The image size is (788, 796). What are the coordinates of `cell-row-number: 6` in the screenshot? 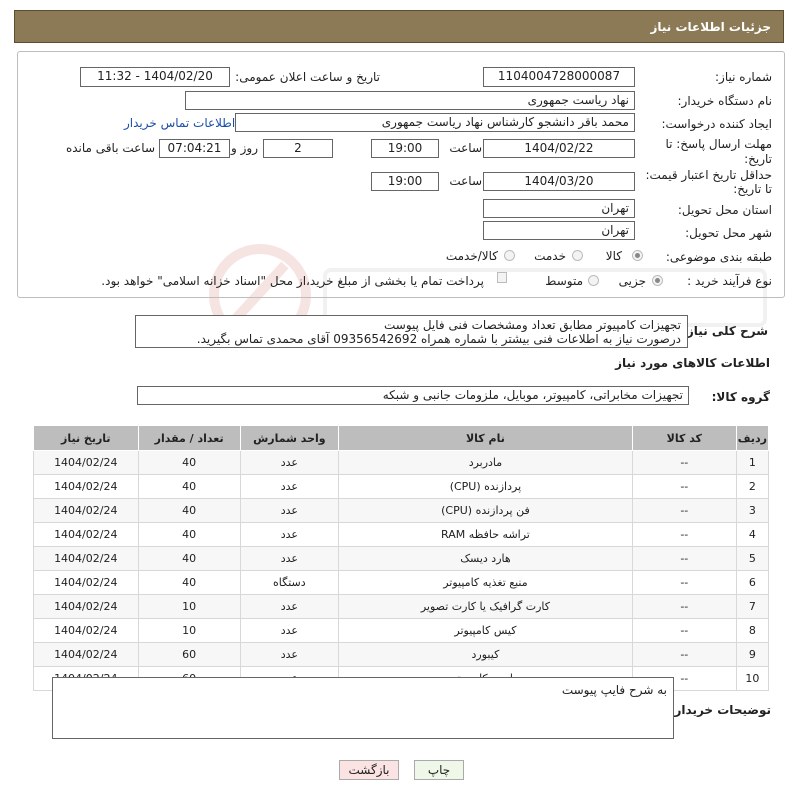 It's located at (752, 582).